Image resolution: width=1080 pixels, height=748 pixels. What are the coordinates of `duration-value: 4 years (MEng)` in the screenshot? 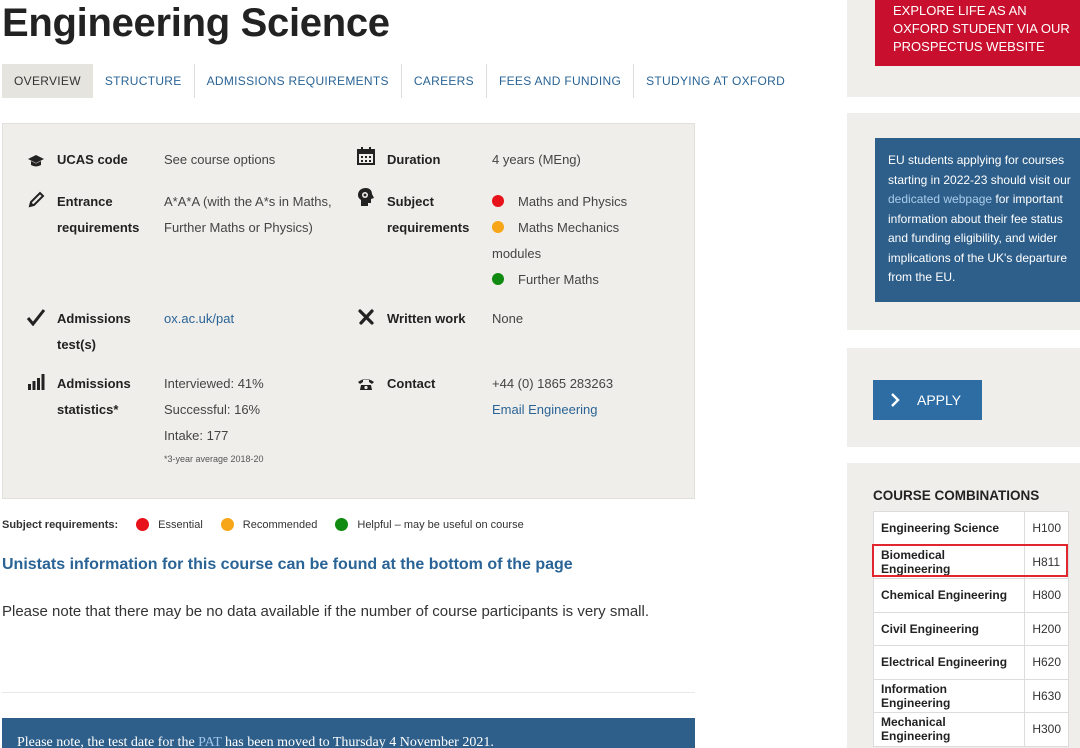 It's located at (536, 159).